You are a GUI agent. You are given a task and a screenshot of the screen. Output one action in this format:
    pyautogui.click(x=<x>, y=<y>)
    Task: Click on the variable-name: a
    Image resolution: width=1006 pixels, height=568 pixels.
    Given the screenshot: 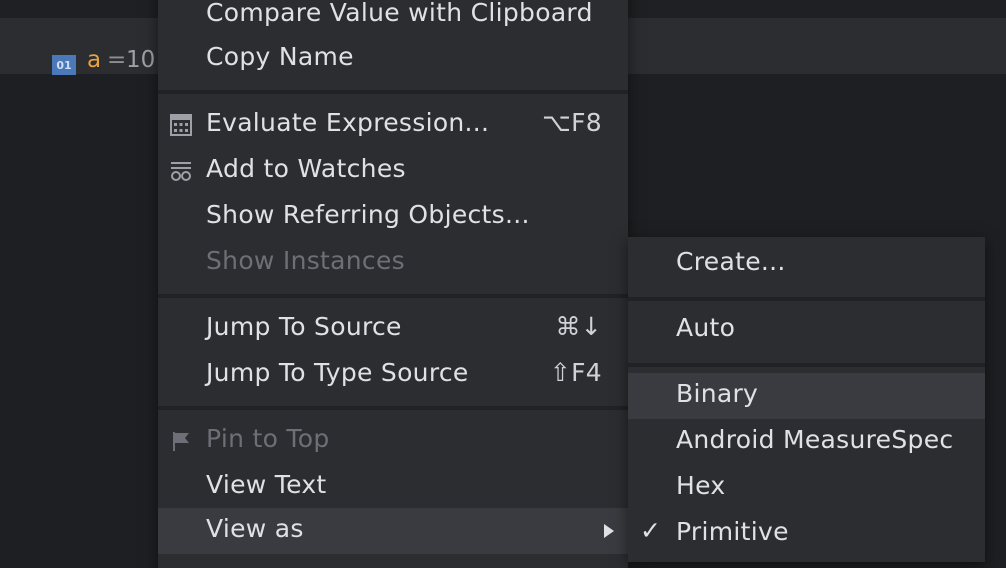 What is the action you would take?
    pyautogui.click(x=94, y=60)
    